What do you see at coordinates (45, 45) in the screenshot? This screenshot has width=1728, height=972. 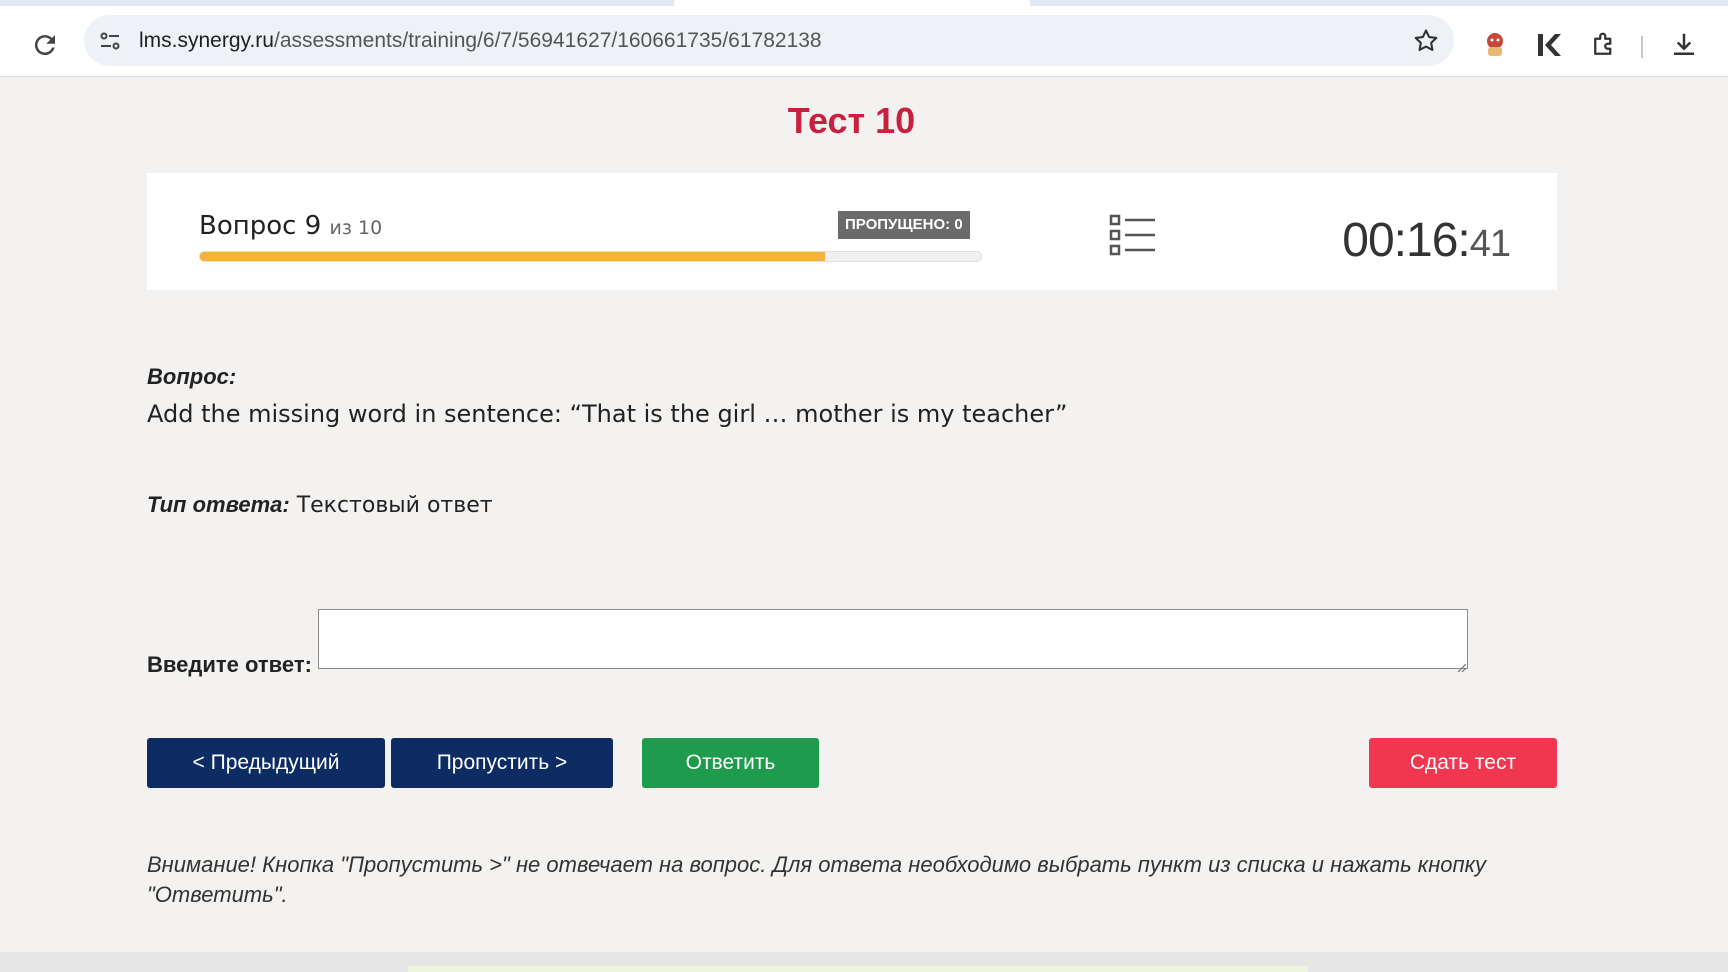 I see `reload-icon` at bounding box center [45, 45].